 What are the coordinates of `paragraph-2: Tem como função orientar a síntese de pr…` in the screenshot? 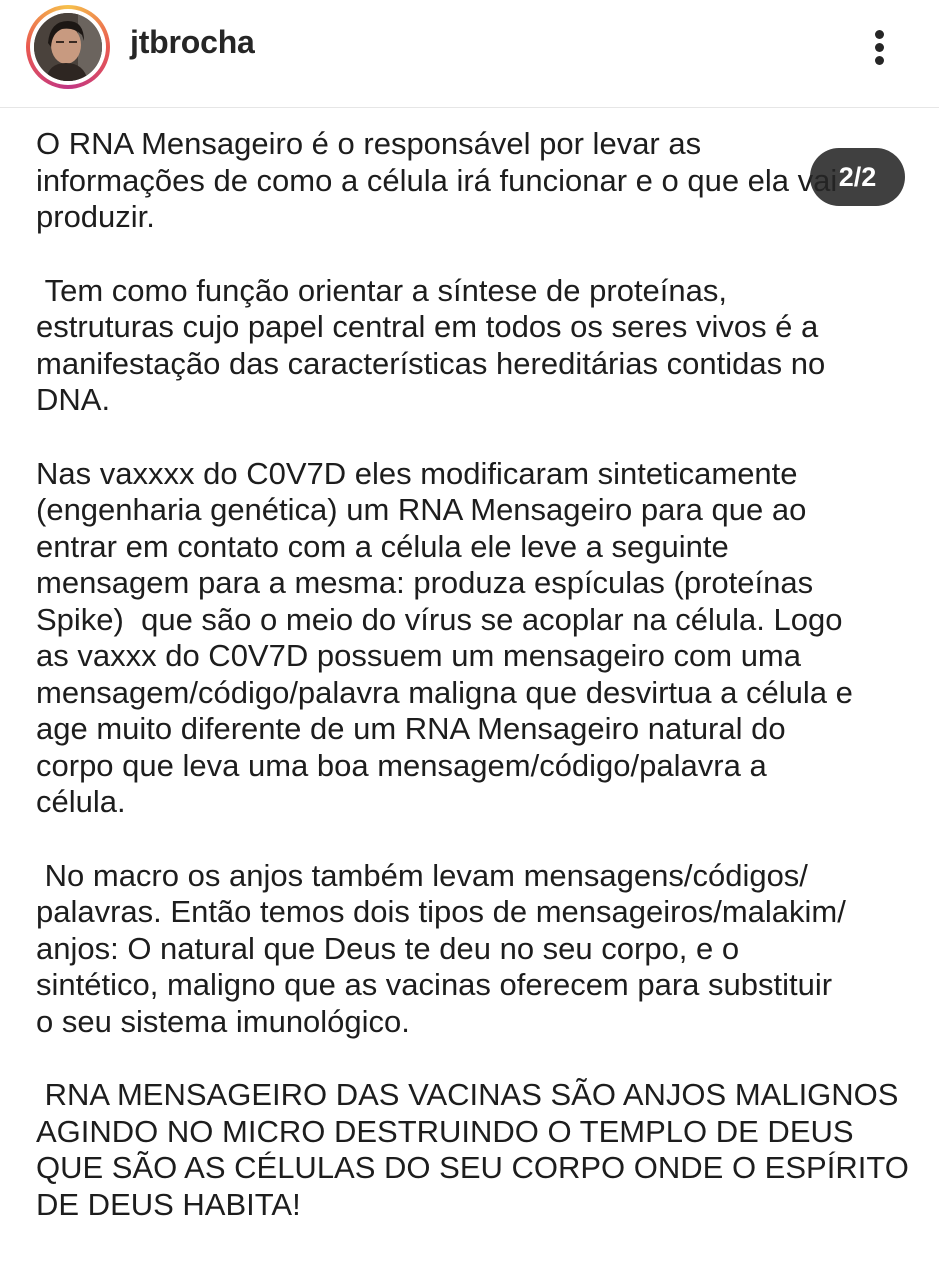 It's located at (431, 345).